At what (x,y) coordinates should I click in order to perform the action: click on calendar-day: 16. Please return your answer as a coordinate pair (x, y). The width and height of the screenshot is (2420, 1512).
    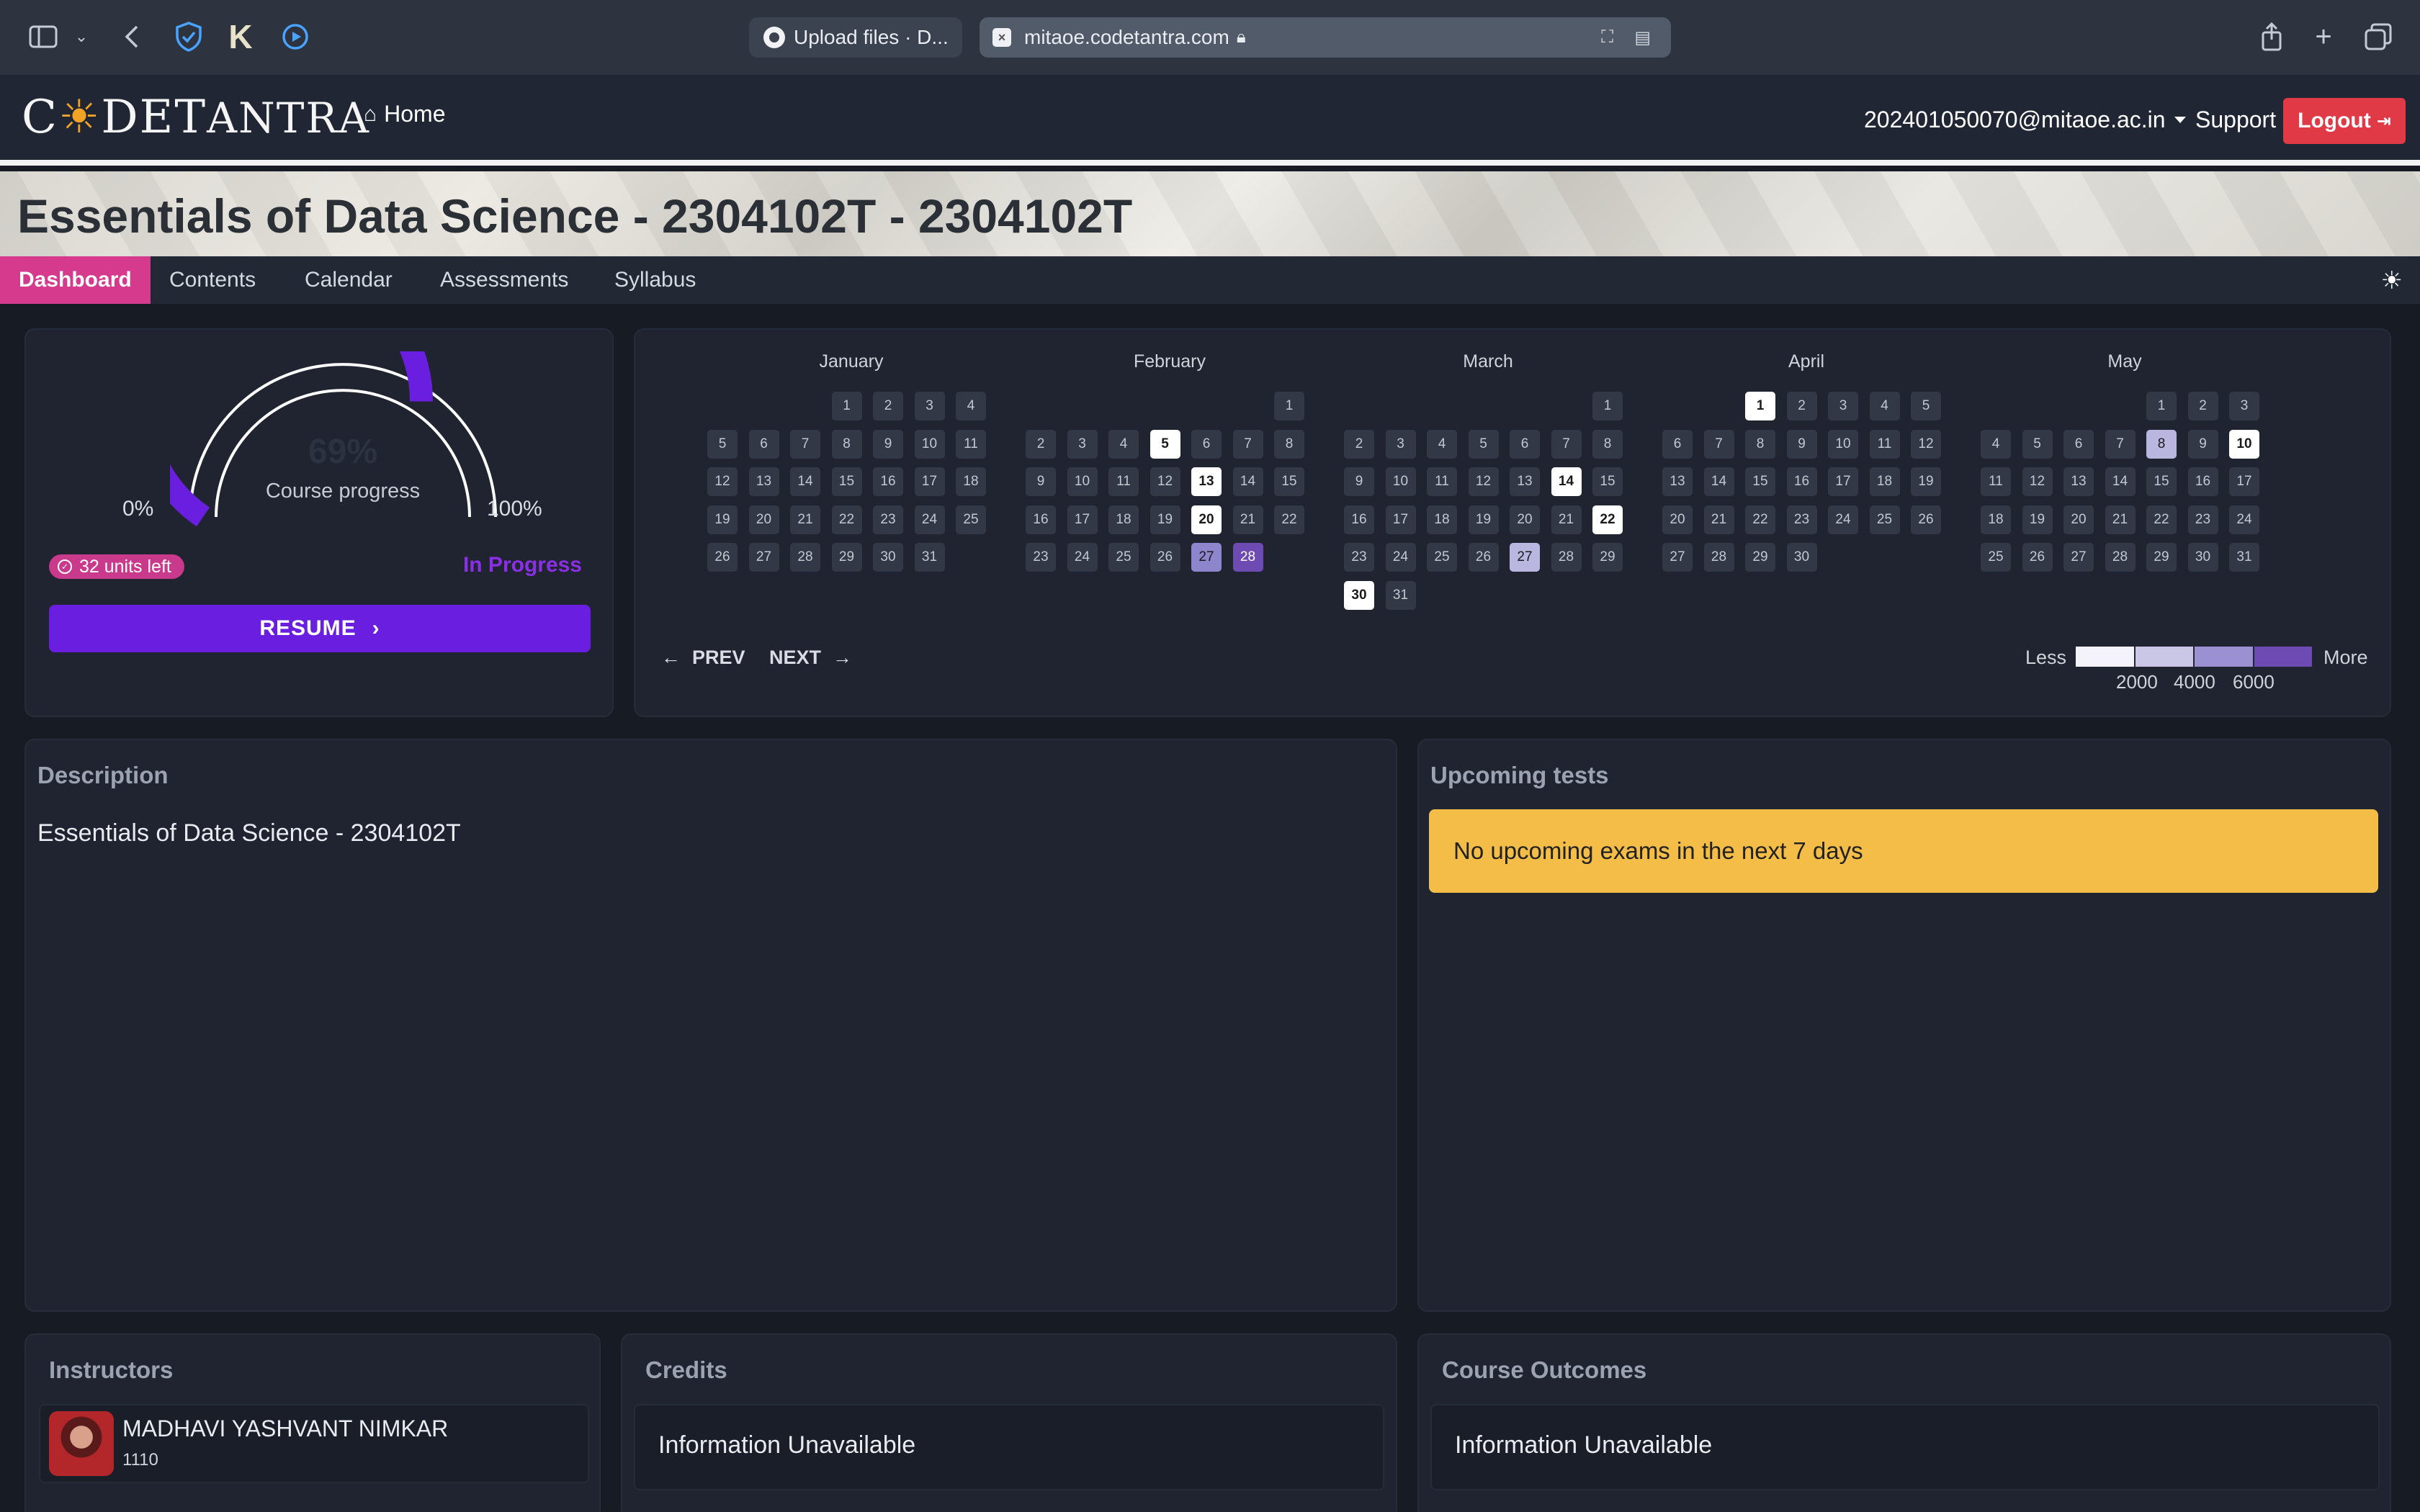
    Looking at the image, I should click on (1041, 519).